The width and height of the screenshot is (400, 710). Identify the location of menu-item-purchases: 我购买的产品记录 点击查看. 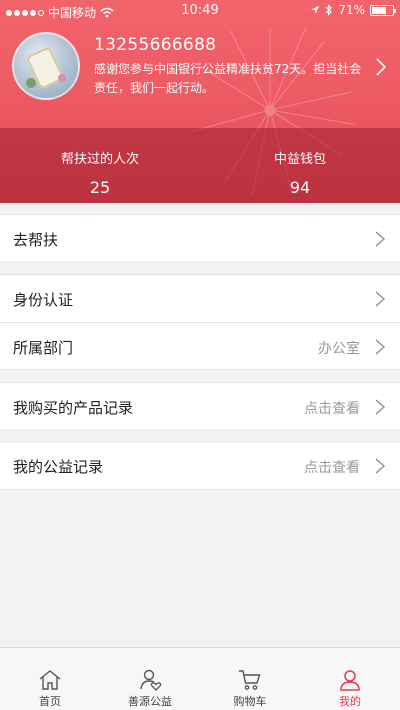
(200, 406).